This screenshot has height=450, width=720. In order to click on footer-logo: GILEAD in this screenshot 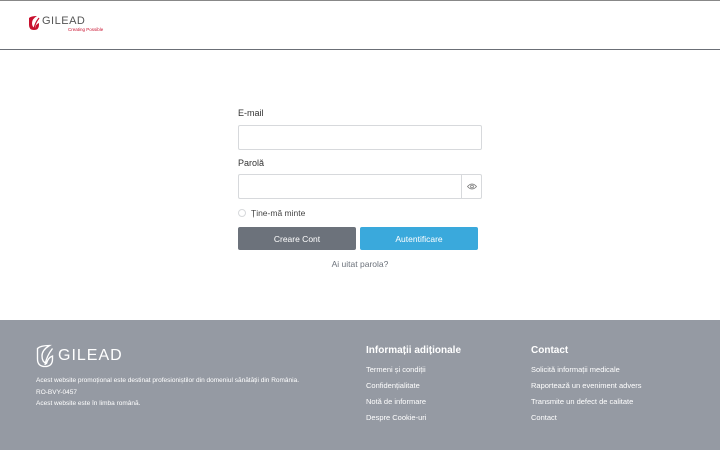, I will do `click(79, 356)`.